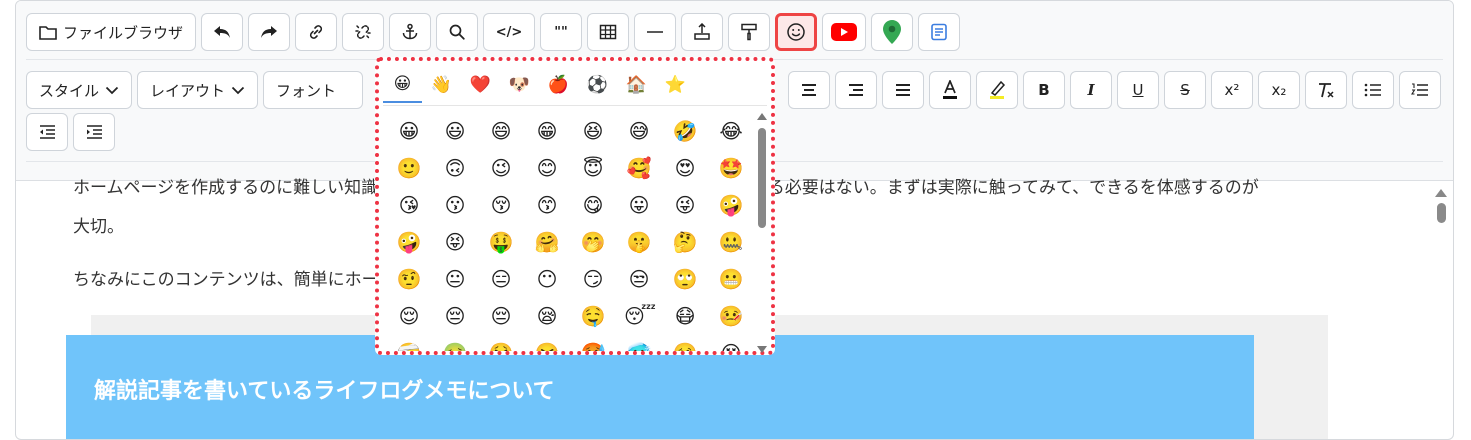 The image size is (1471, 440). What do you see at coordinates (639, 205) in the screenshot?
I see `emoji-item: 😛` at bounding box center [639, 205].